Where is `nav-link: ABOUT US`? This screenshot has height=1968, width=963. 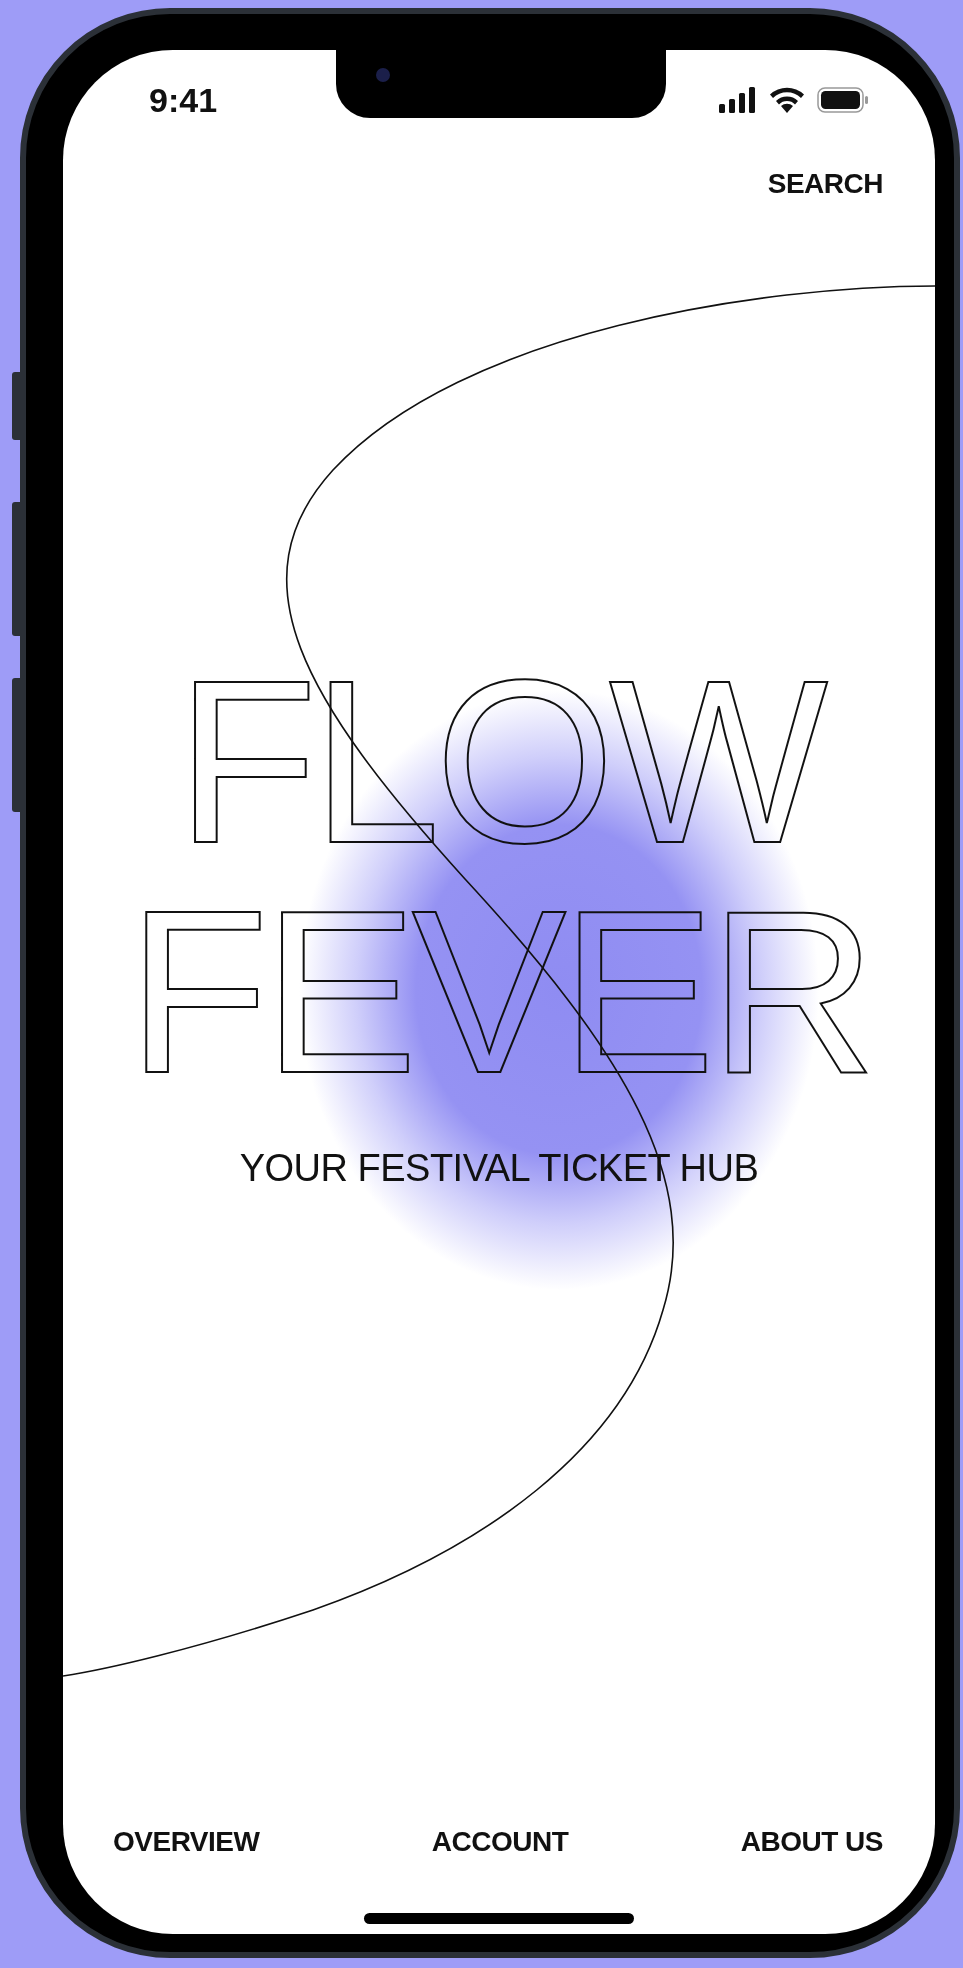
nav-link: ABOUT US is located at coordinates (811, 1842).